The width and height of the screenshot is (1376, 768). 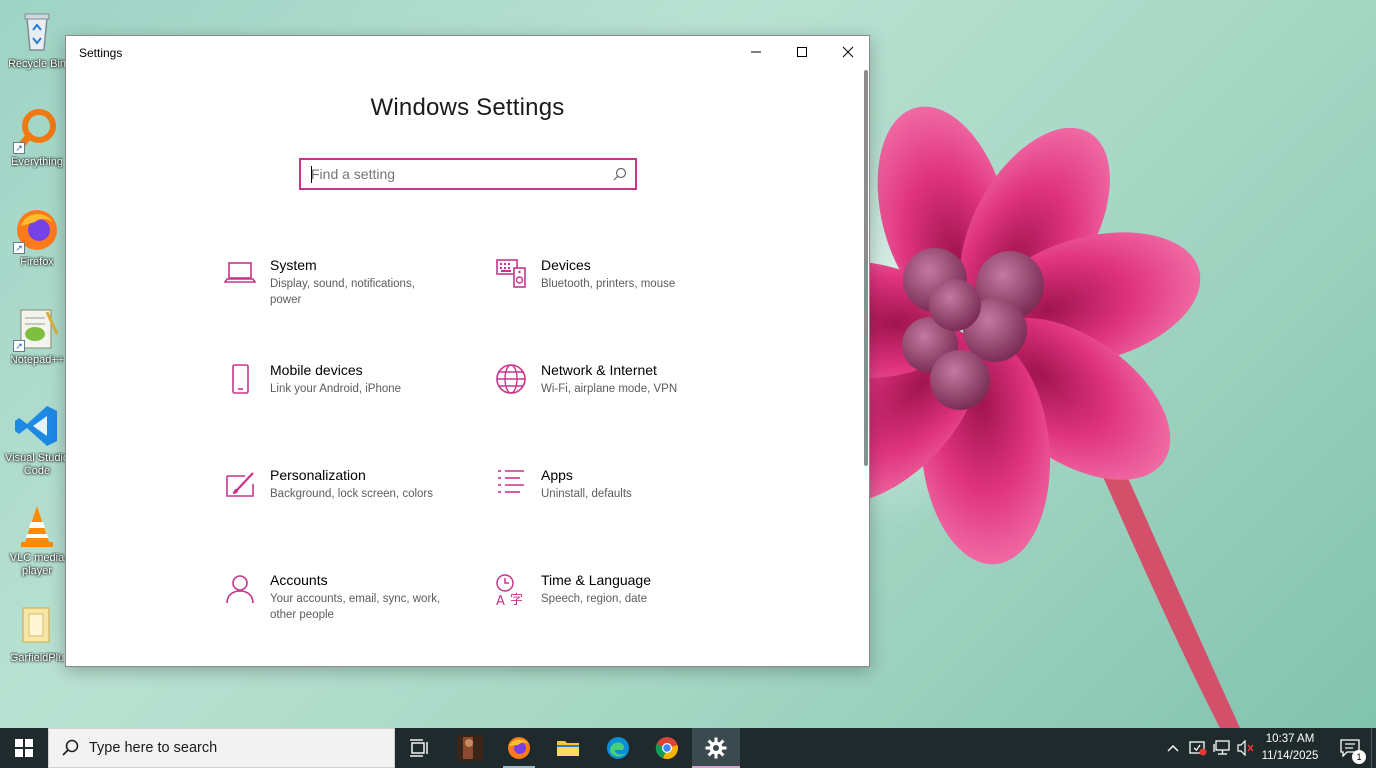 I want to click on taskbar-app-firefox, so click(x=519, y=748).